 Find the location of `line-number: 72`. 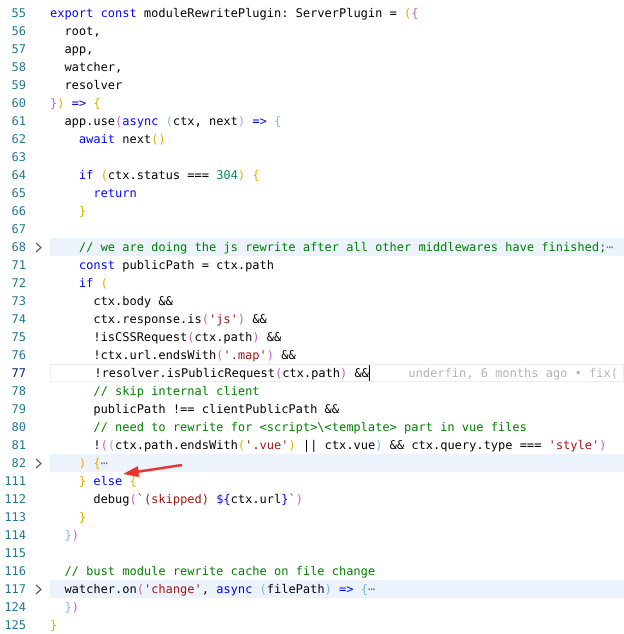

line-number: 72 is located at coordinates (18, 283).